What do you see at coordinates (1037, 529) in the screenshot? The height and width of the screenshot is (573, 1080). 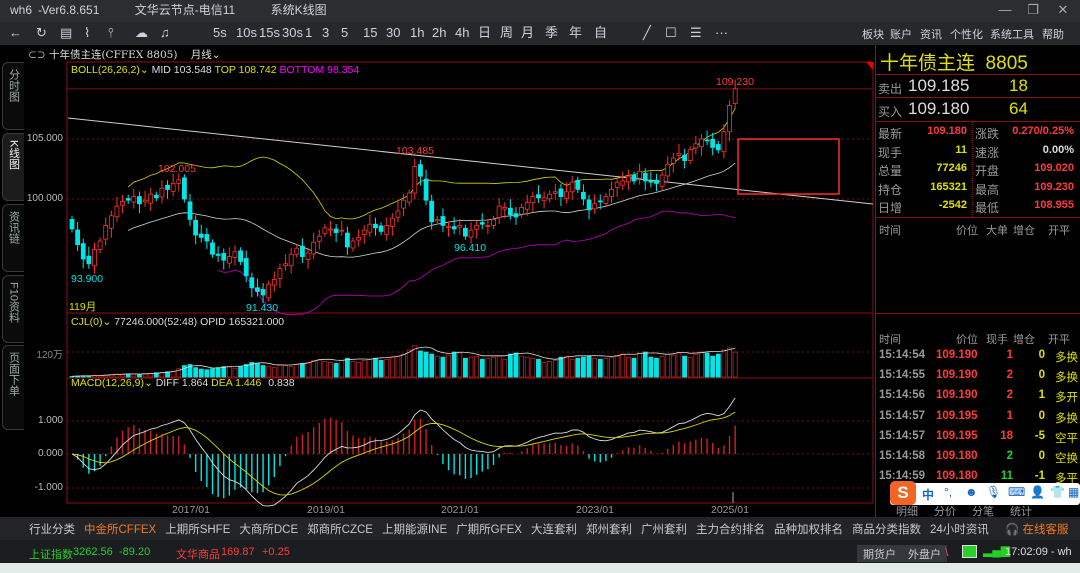 I see `online-service-button: 🎧 在线客服` at bounding box center [1037, 529].